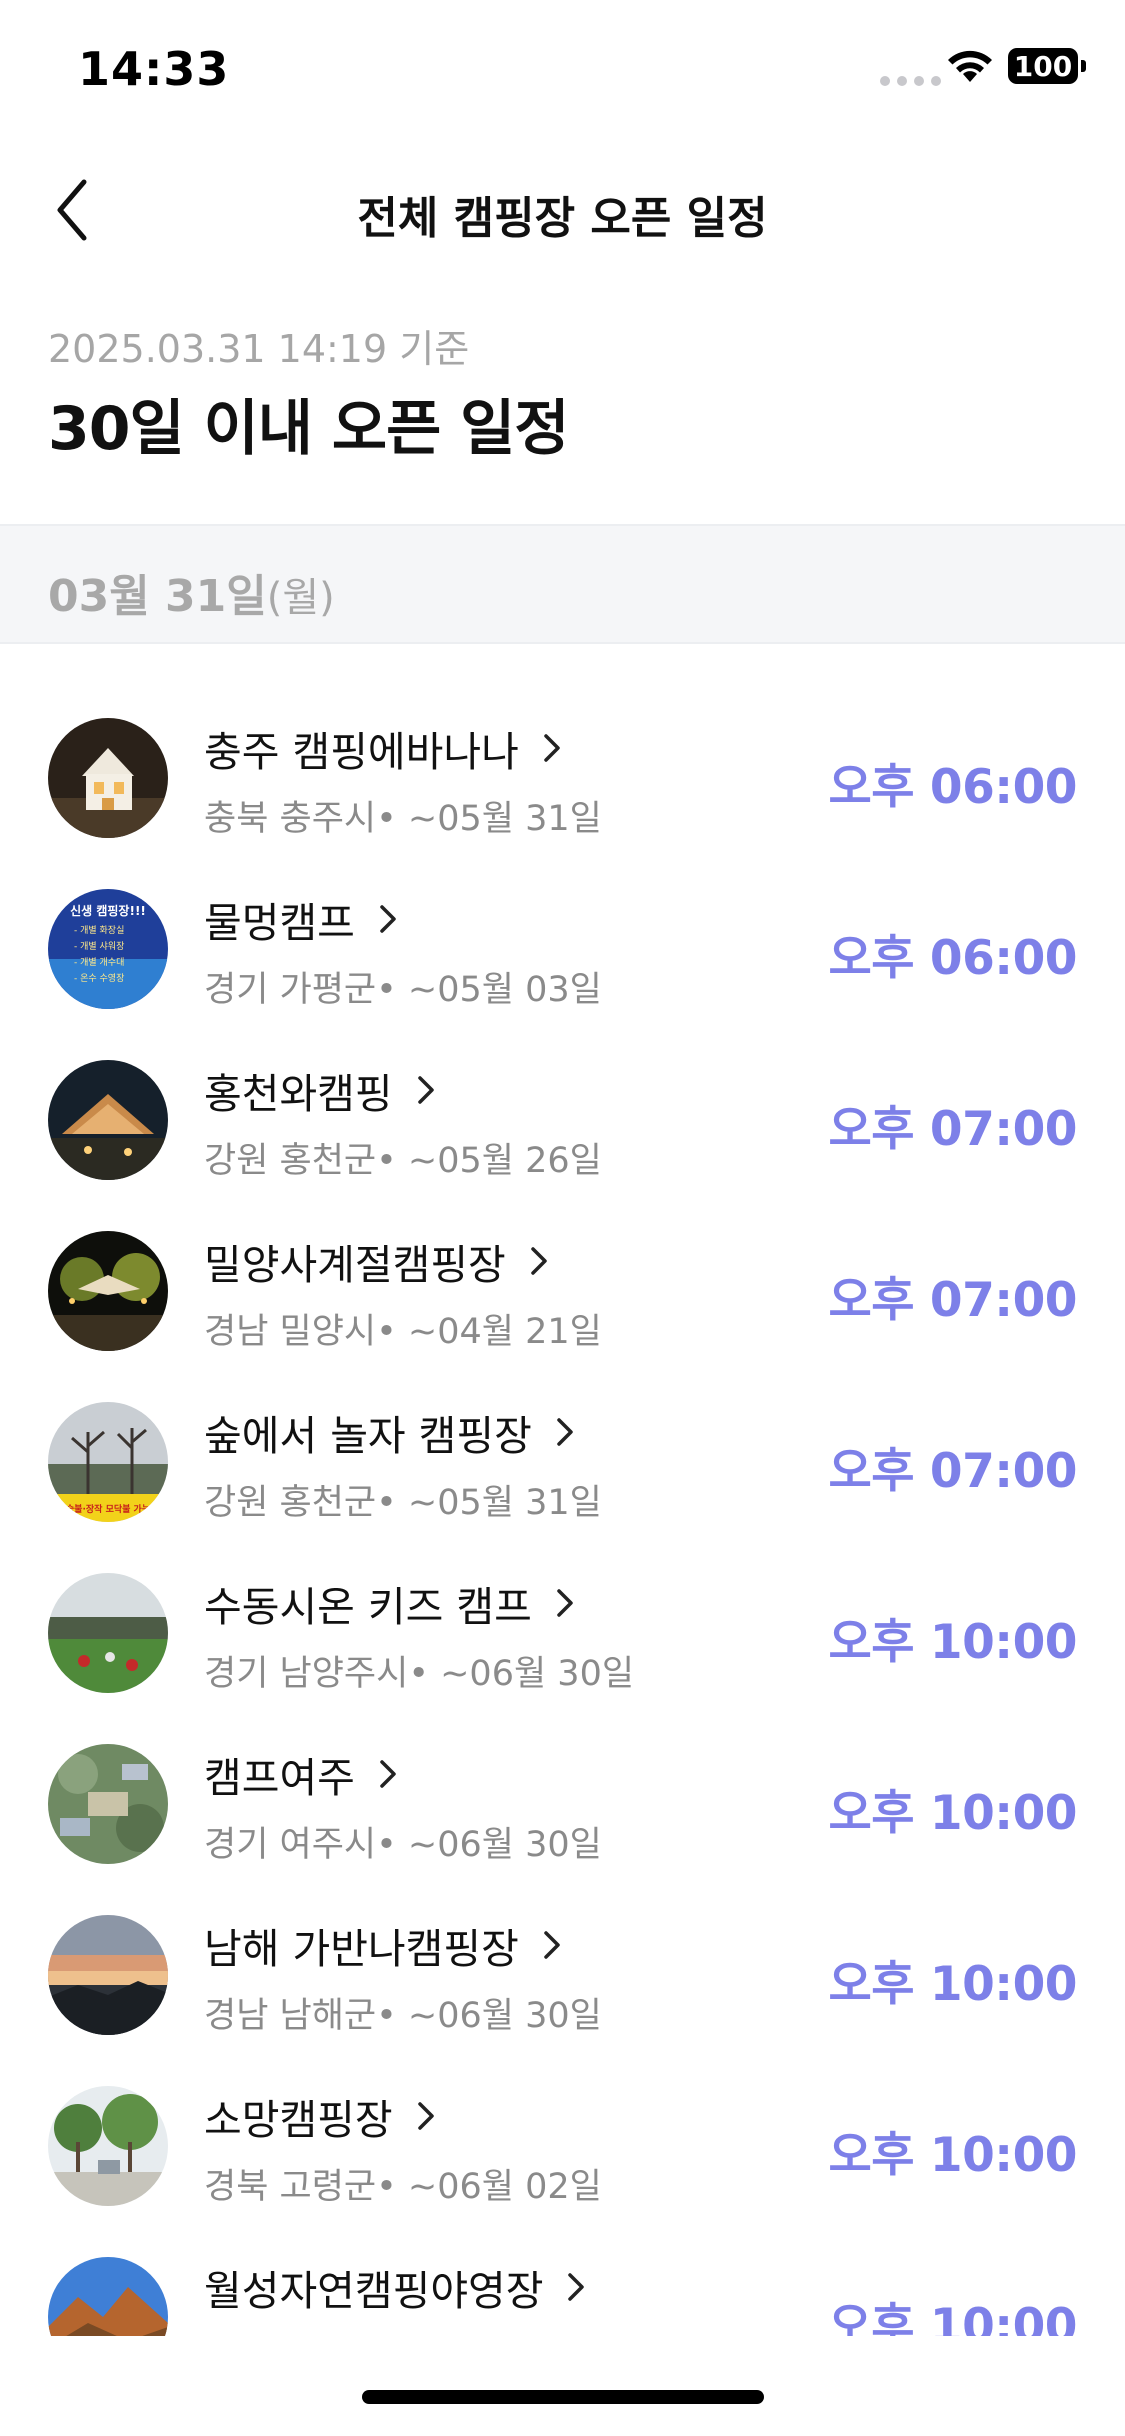 This screenshot has width=1125, height=2436. I want to click on camp-location: 강원 홍천군• ~05월 31일, so click(403, 1503).